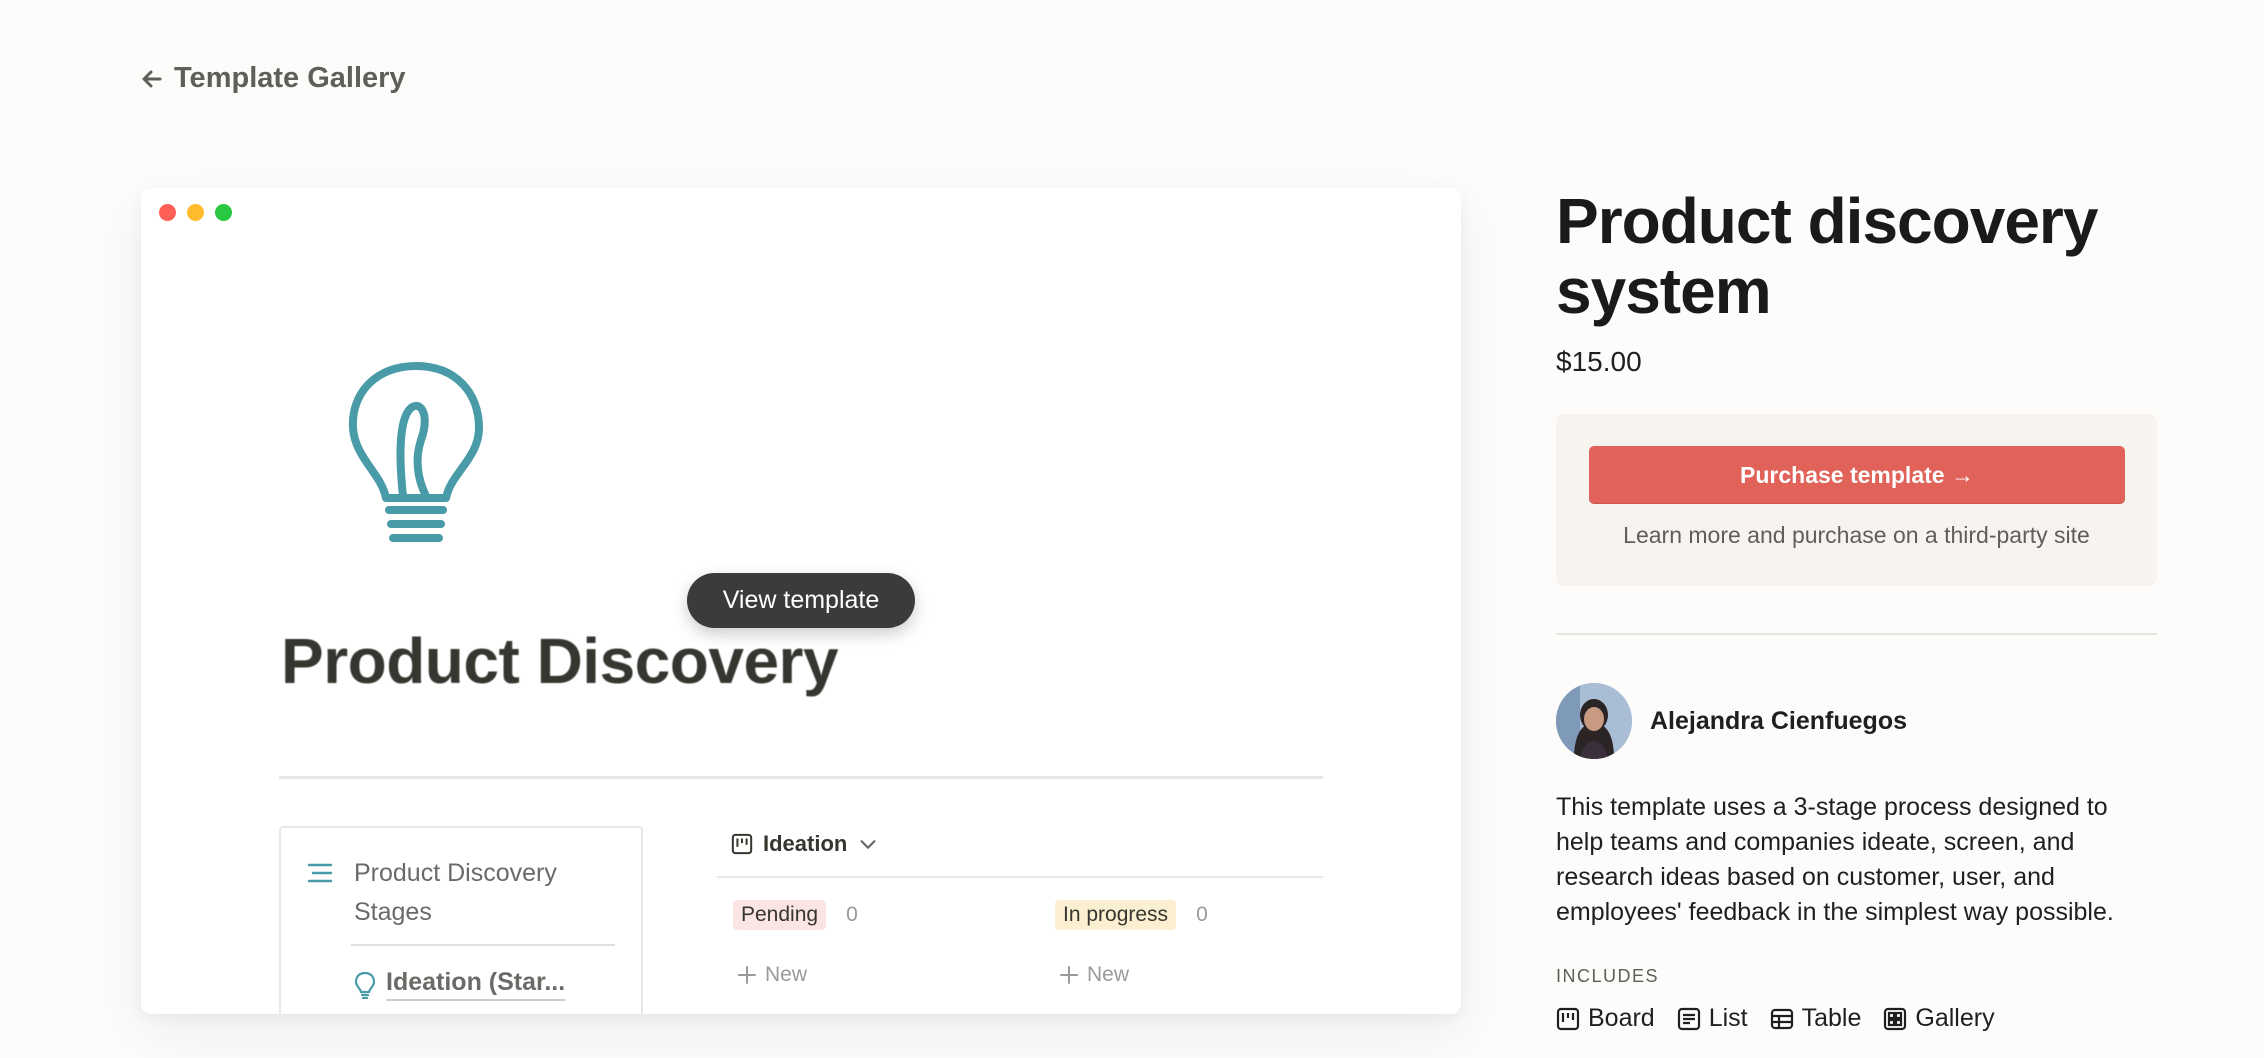 The height and width of the screenshot is (1058, 2264). Describe the element at coordinates (152, 78) in the screenshot. I see `arrow-left-icon` at that location.